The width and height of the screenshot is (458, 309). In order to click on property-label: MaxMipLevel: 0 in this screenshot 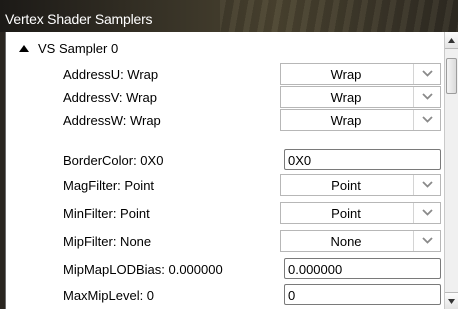, I will do `click(109, 295)`.